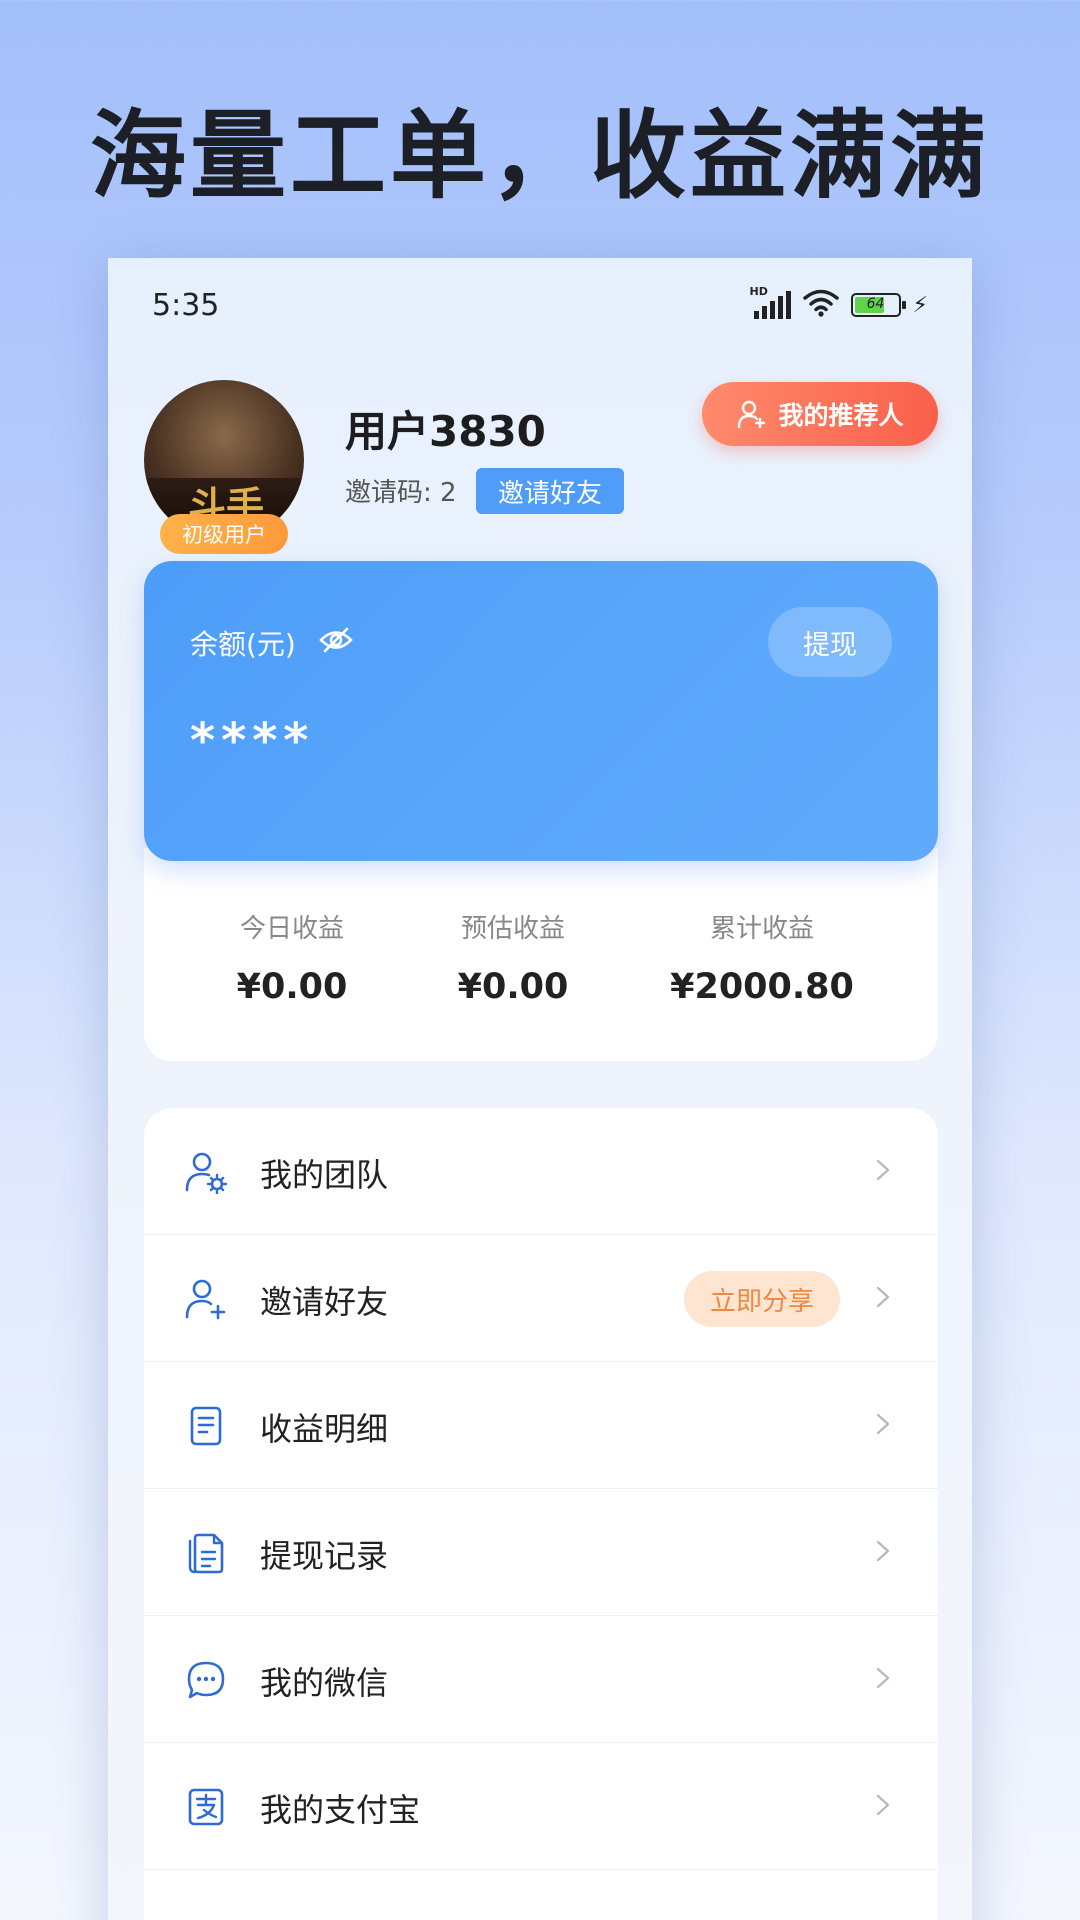  What do you see at coordinates (512, 929) in the screenshot?
I see `stat-label: 预估收益` at bounding box center [512, 929].